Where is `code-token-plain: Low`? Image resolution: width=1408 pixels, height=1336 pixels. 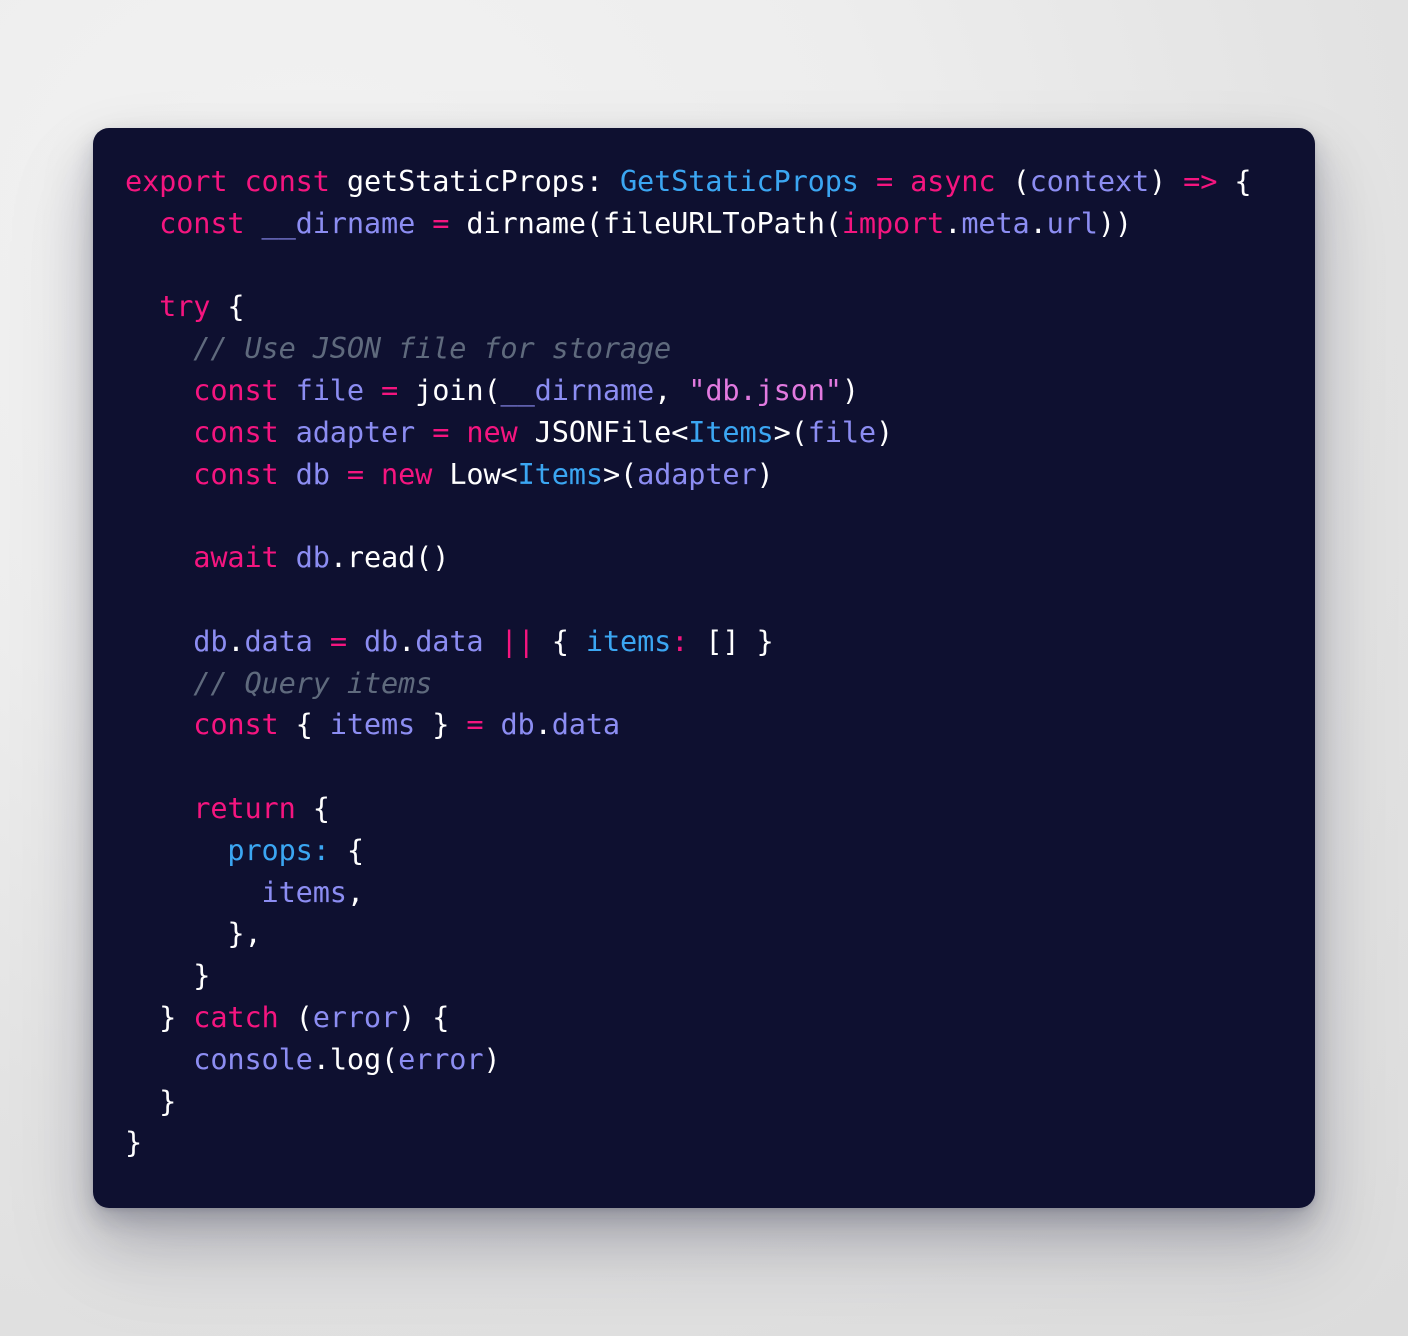 code-token-plain: Low is located at coordinates (475, 473).